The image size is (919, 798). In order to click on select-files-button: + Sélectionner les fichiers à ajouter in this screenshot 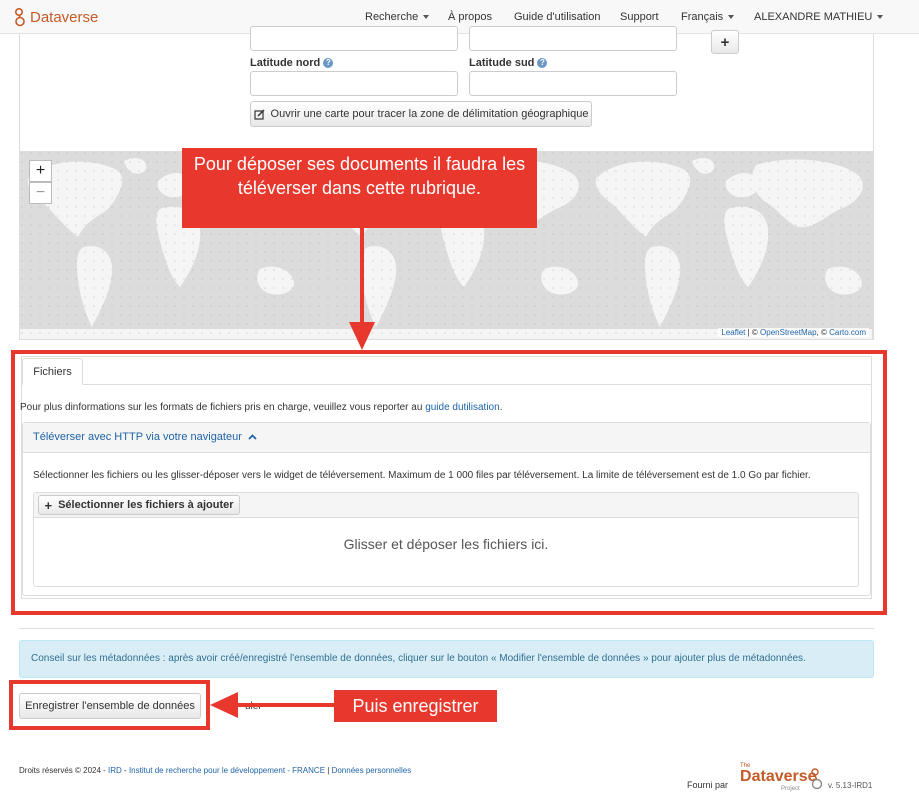, I will do `click(139, 505)`.